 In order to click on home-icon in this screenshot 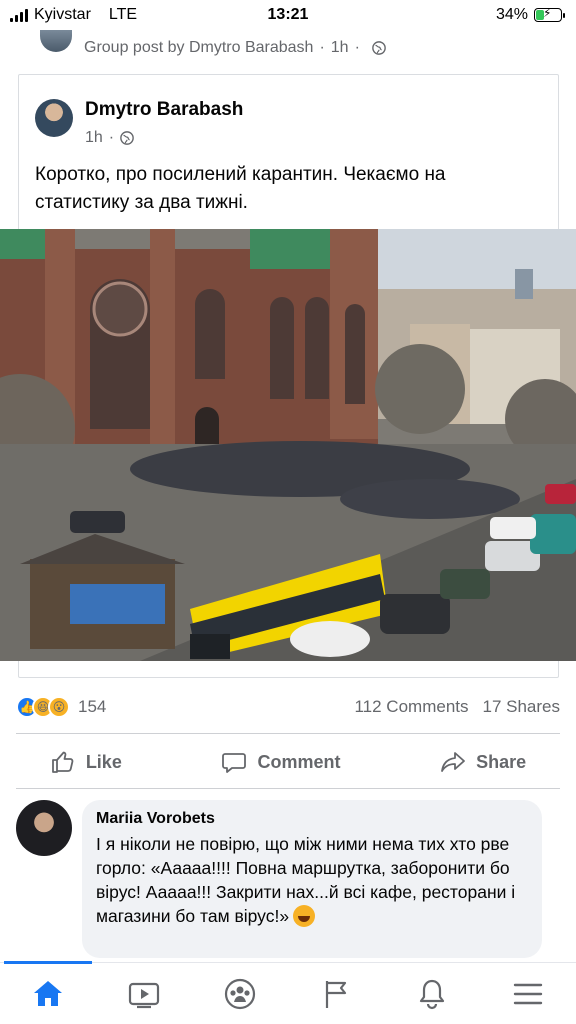, I will do `click(48, 993)`.